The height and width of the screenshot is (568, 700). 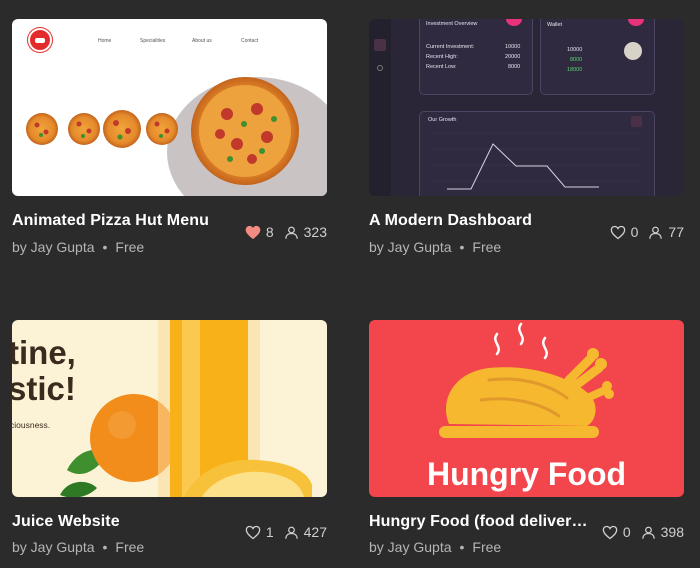 I want to click on project-title: Juice Website, so click(x=66, y=522).